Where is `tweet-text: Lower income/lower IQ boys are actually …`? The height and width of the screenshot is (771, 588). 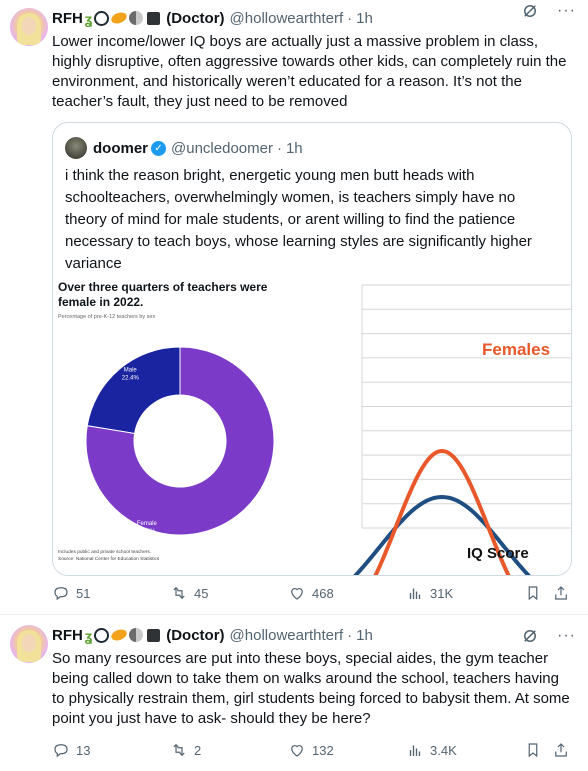 tweet-text: Lower income/lower IQ boys are actually … is located at coordinates (309, 71).